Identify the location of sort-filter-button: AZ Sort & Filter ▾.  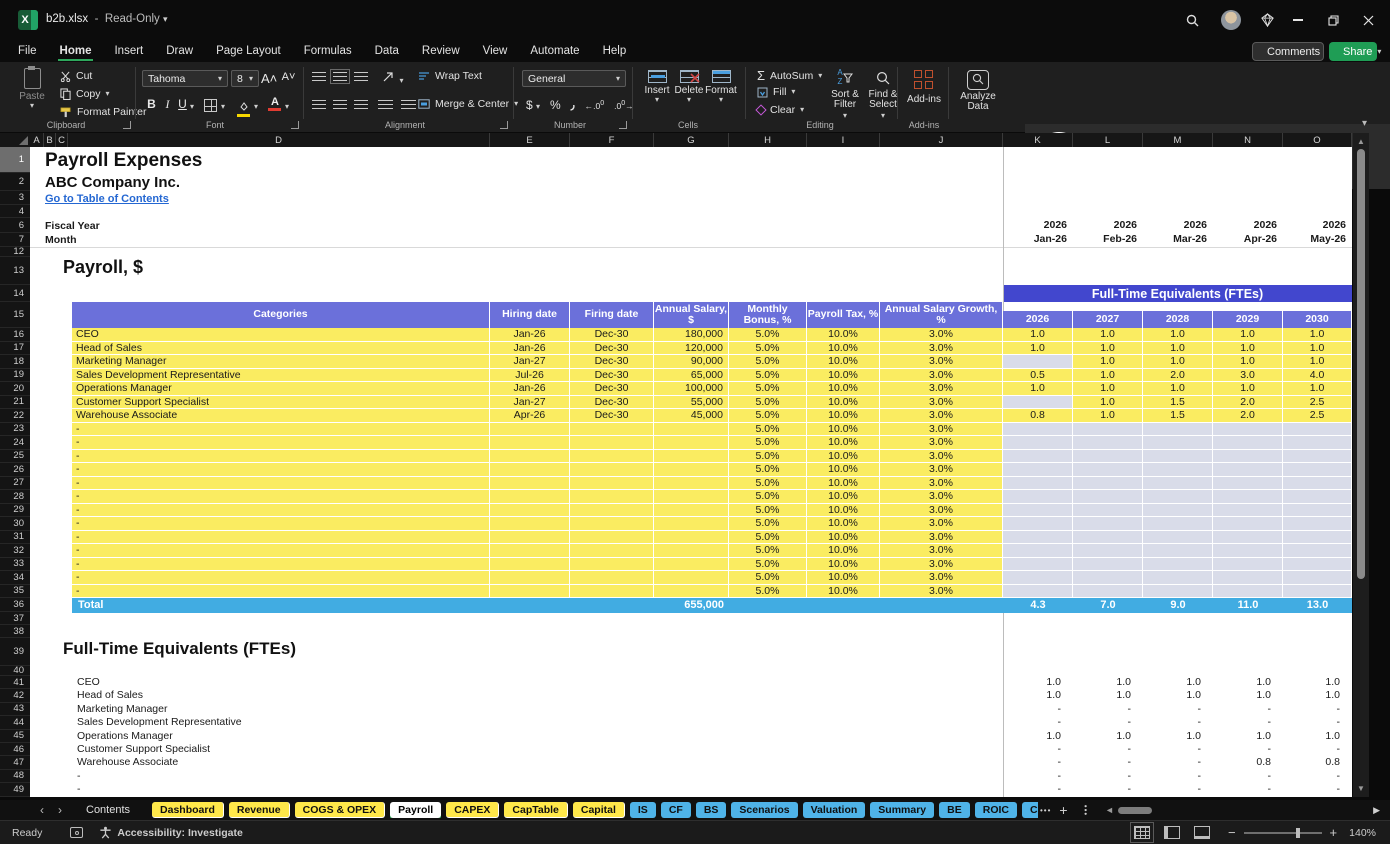
(845, 94).